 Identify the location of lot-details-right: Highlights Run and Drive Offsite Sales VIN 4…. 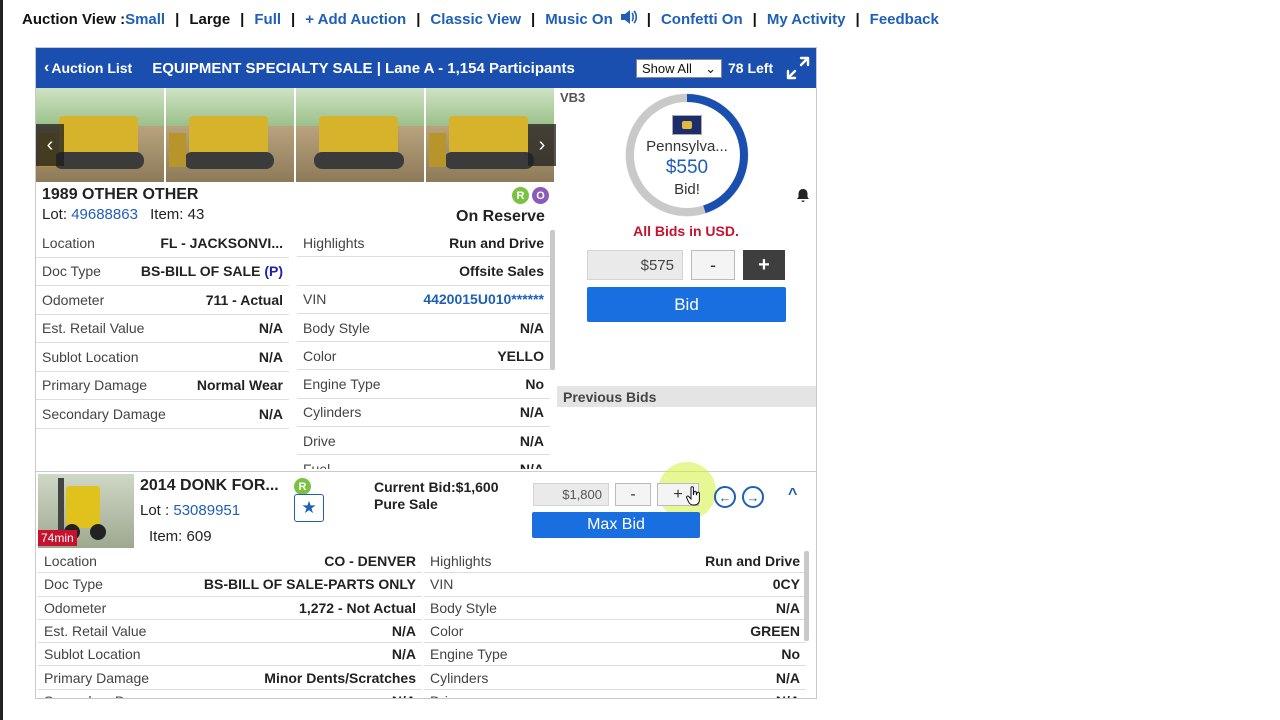
(423, 349).